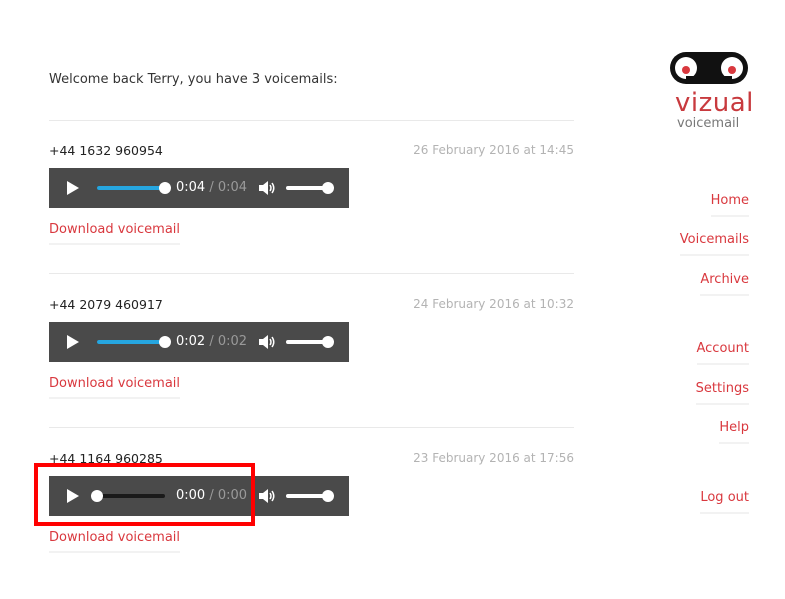  I want to click on nav-logout-label: Log out, so click(724, 502).